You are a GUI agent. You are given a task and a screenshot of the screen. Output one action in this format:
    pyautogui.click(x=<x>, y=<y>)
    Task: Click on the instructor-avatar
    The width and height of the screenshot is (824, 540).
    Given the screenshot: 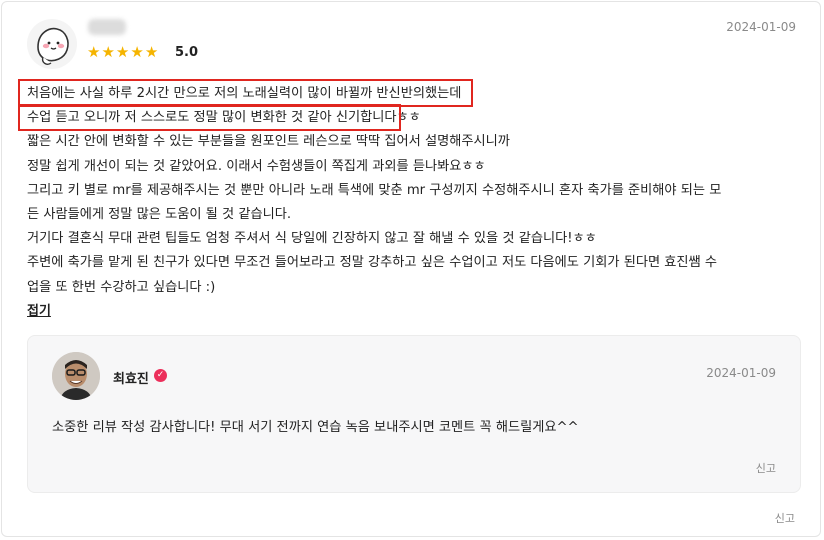 What is the action you would take?
    pyautogui.click(x=76, y=376)
    